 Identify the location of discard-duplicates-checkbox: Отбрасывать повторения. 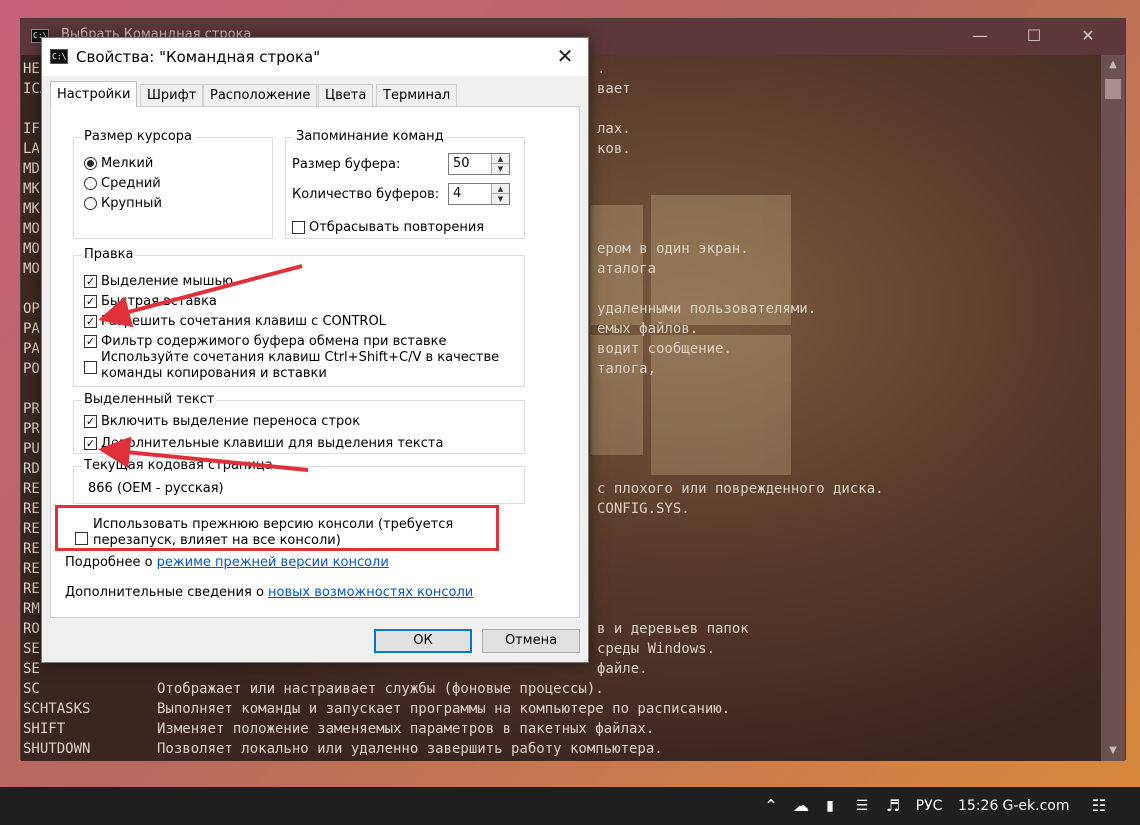
(388, 227).